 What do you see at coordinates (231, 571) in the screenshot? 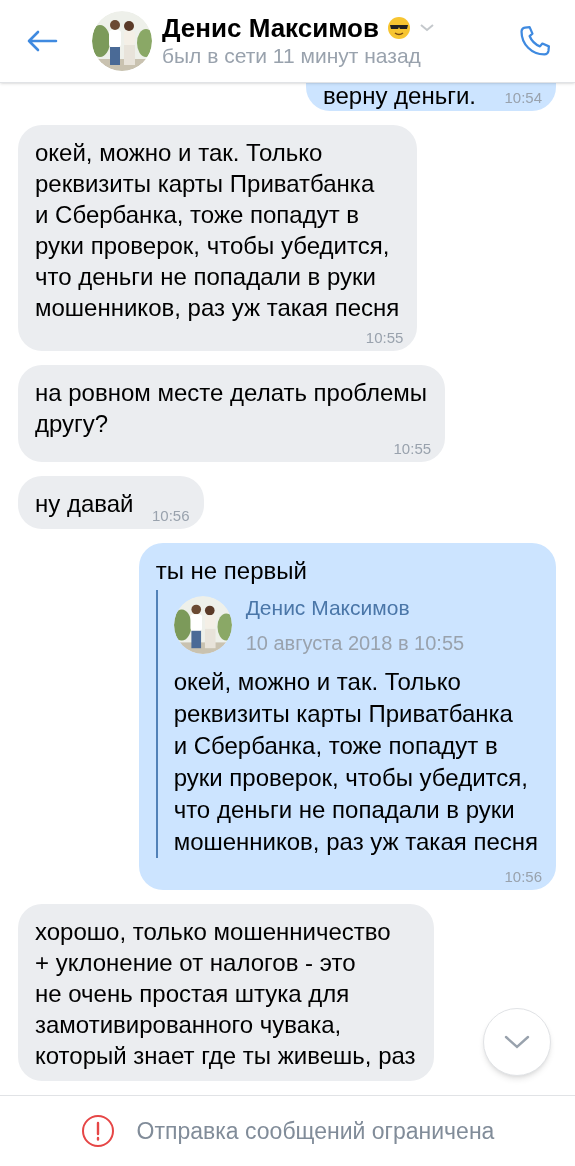
I see `message-text: ты не первый` at bounding box center [231, 571].